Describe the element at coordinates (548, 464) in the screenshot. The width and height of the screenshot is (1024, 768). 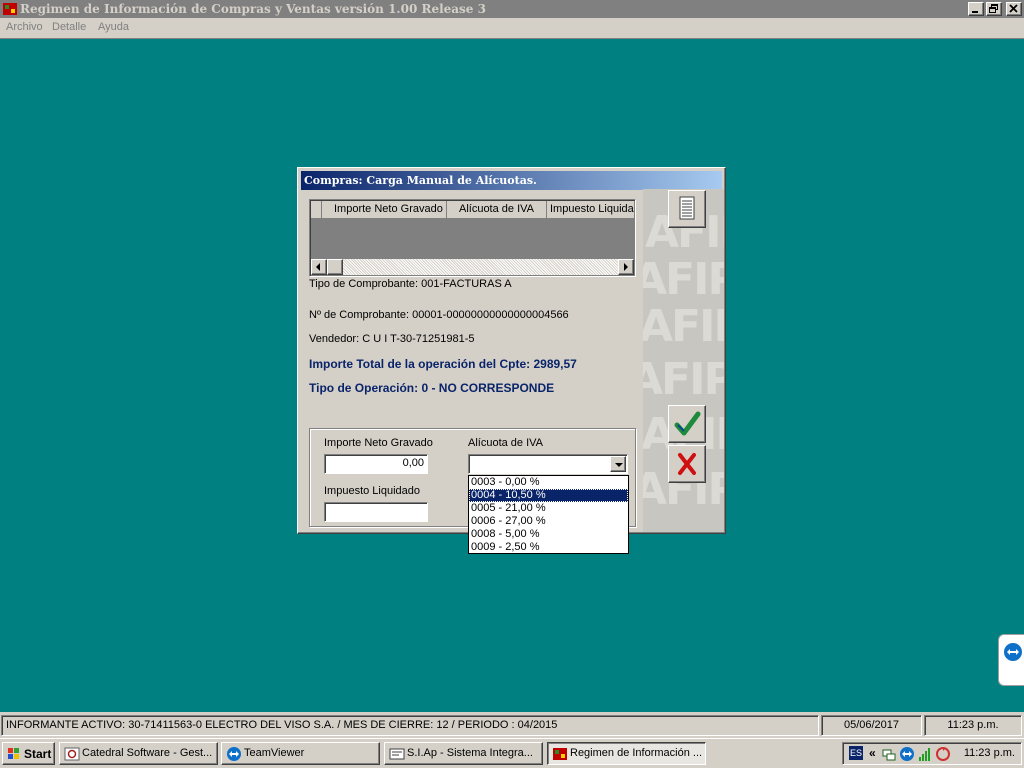
I see `alicuota-combo` at that location.